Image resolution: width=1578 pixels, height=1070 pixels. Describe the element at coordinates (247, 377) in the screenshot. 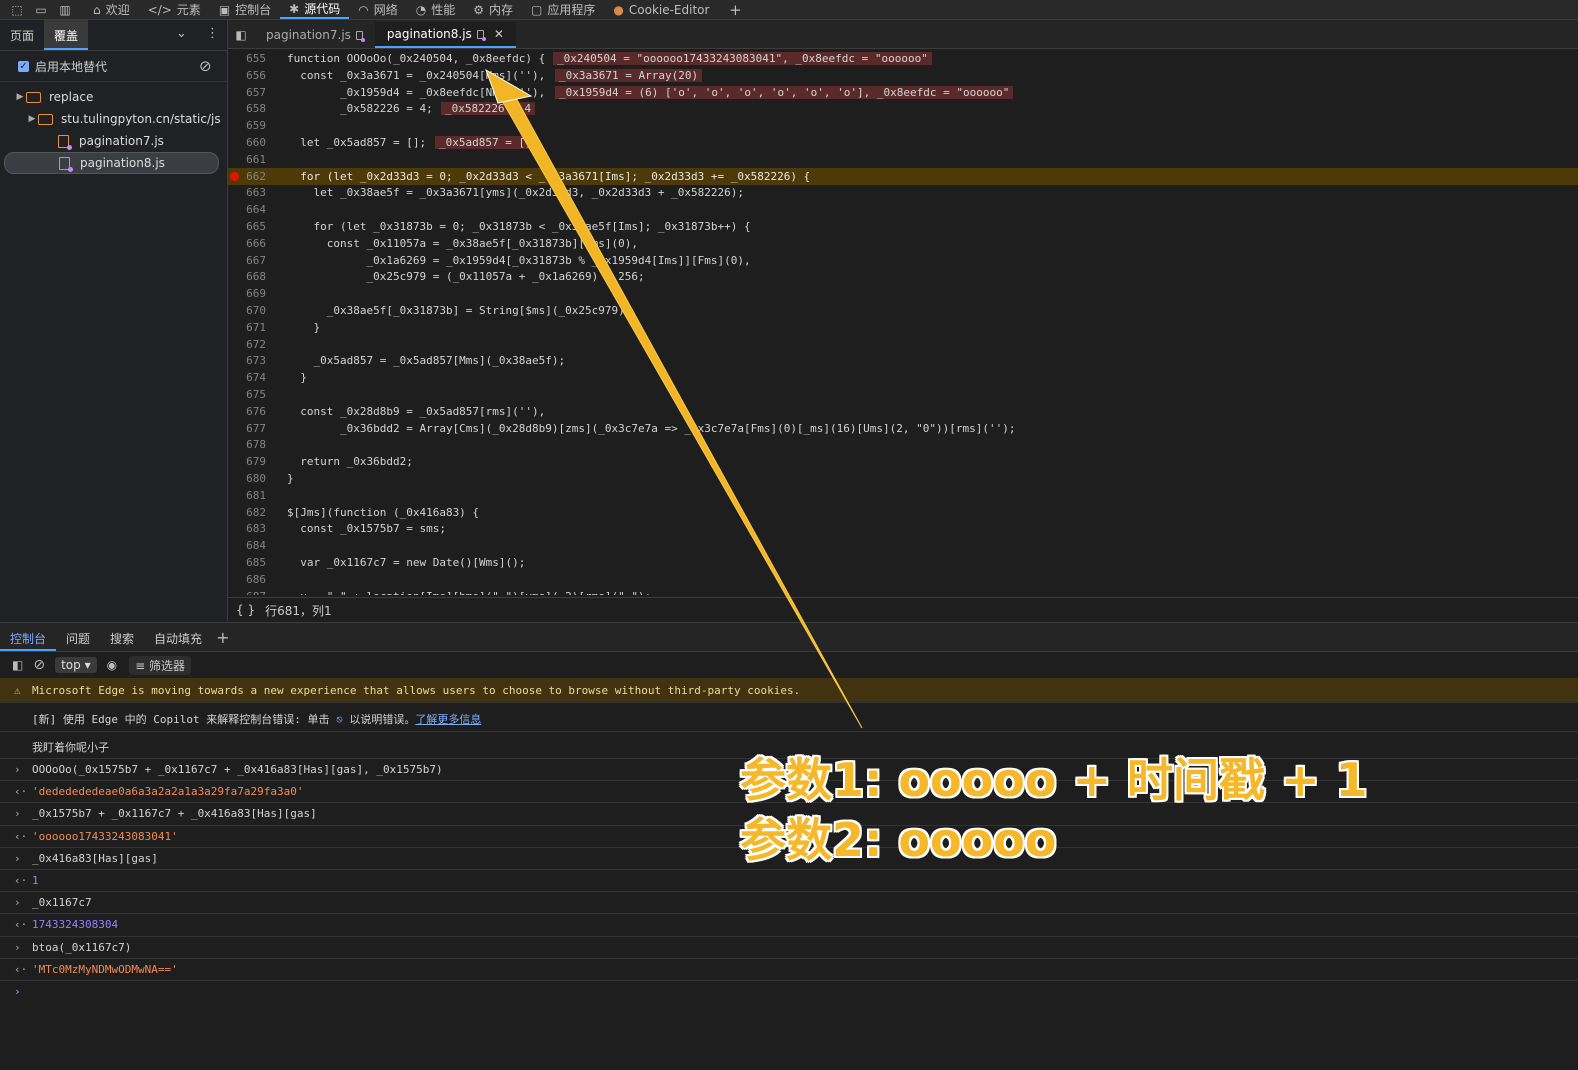

I see `line-number: 674` at that location.